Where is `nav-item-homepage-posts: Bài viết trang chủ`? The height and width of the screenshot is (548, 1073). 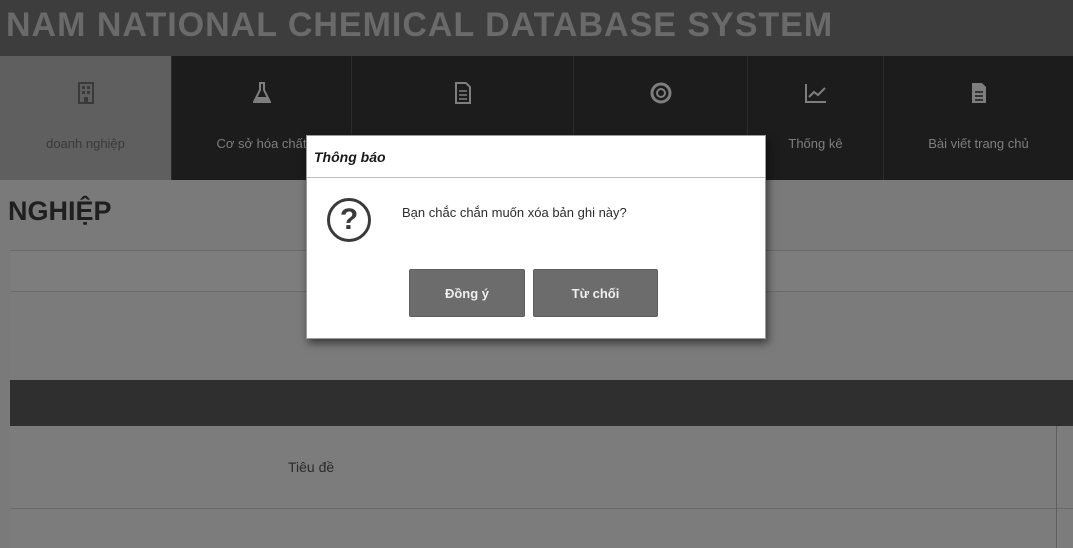
nav-item-homepage-posts: Bài viết trang chủ is located at coordinates (978, 118).